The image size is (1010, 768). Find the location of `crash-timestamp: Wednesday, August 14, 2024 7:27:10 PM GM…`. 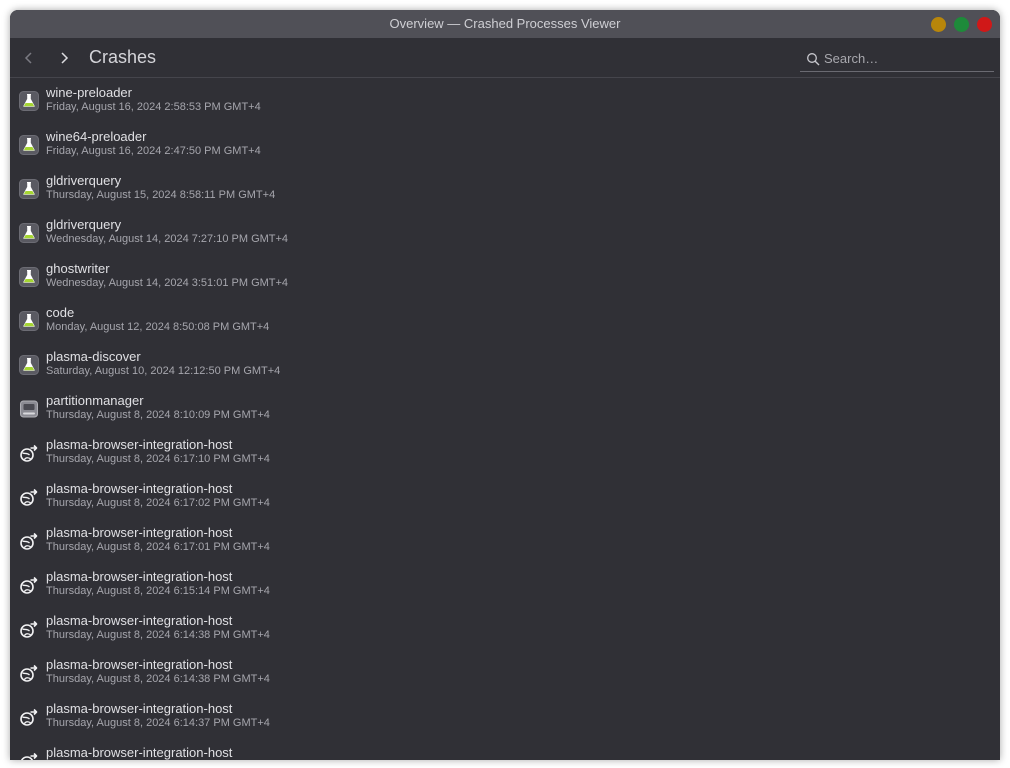

crash-timestamp: Wednesday, August 14, 2024 7:27:10 PM GM… is located at coordinates (167, 239).